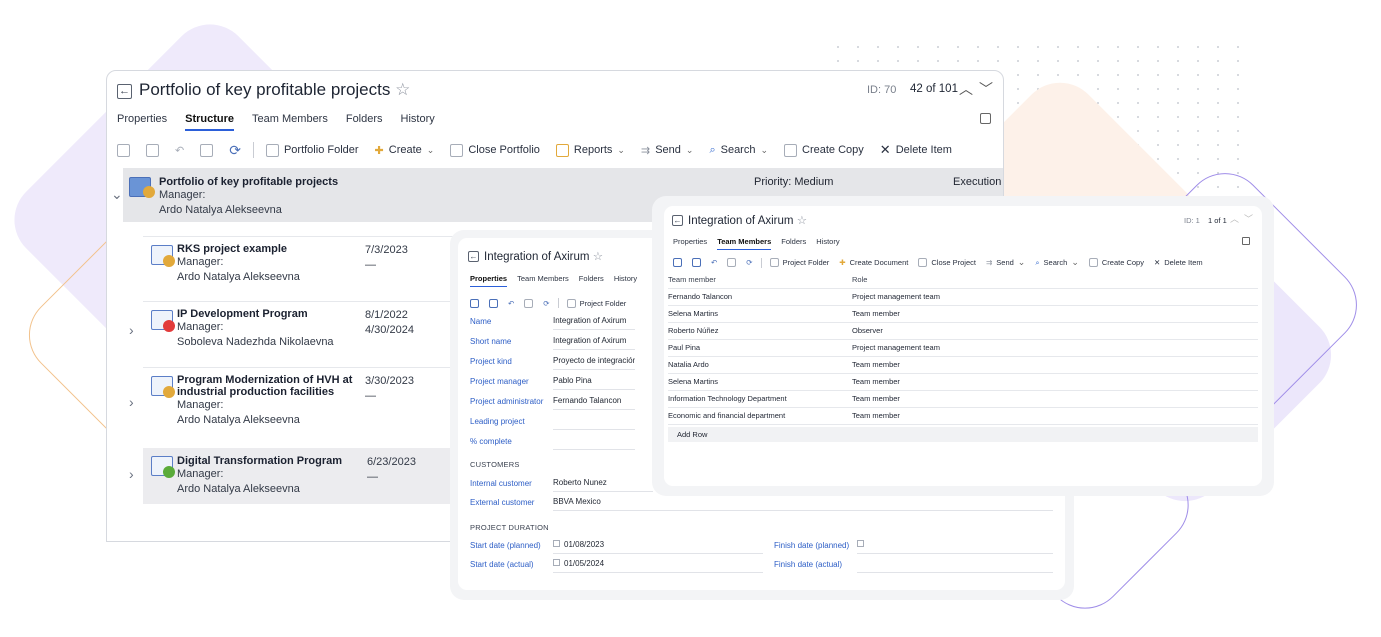 The width and height of the screenshot is (1381, 637). I want to click on add-row-button: Add Row, so click(963, 434).